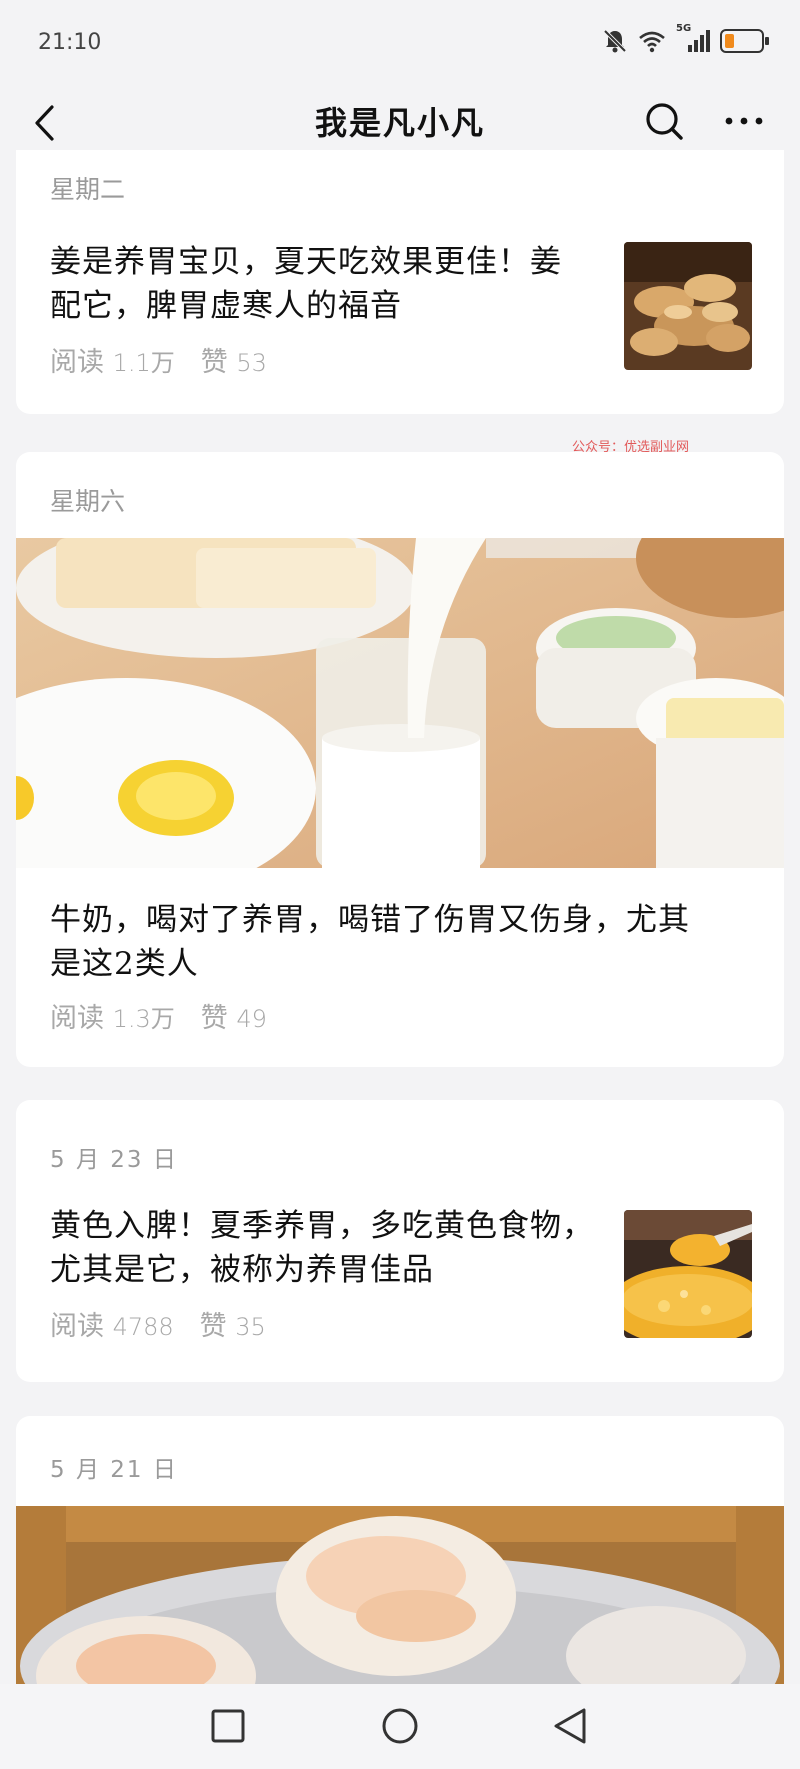 This screenshot has height=1769, width=800. I want to click on bell-muted-icon, so click(615, 41).